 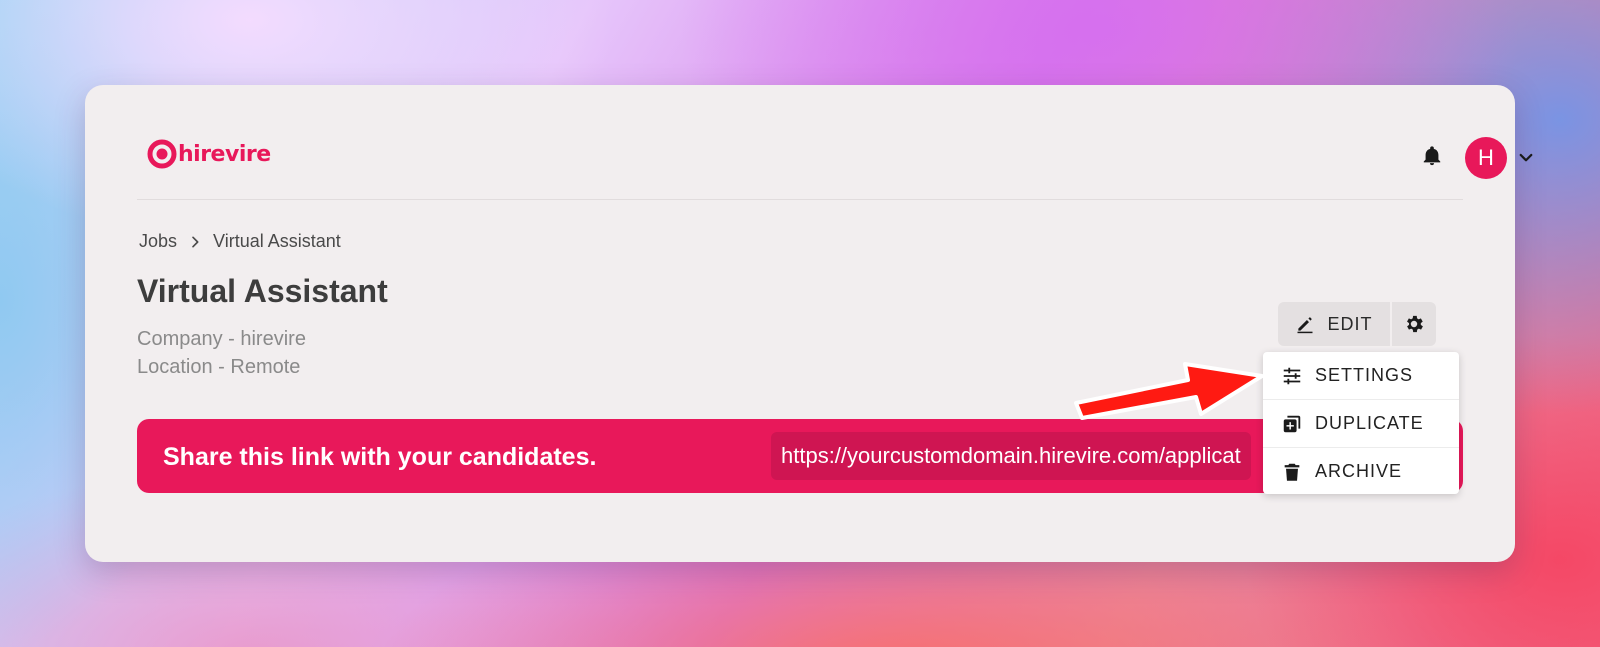 I want to click on duplicate-icon, so click(x=1292, y=423).